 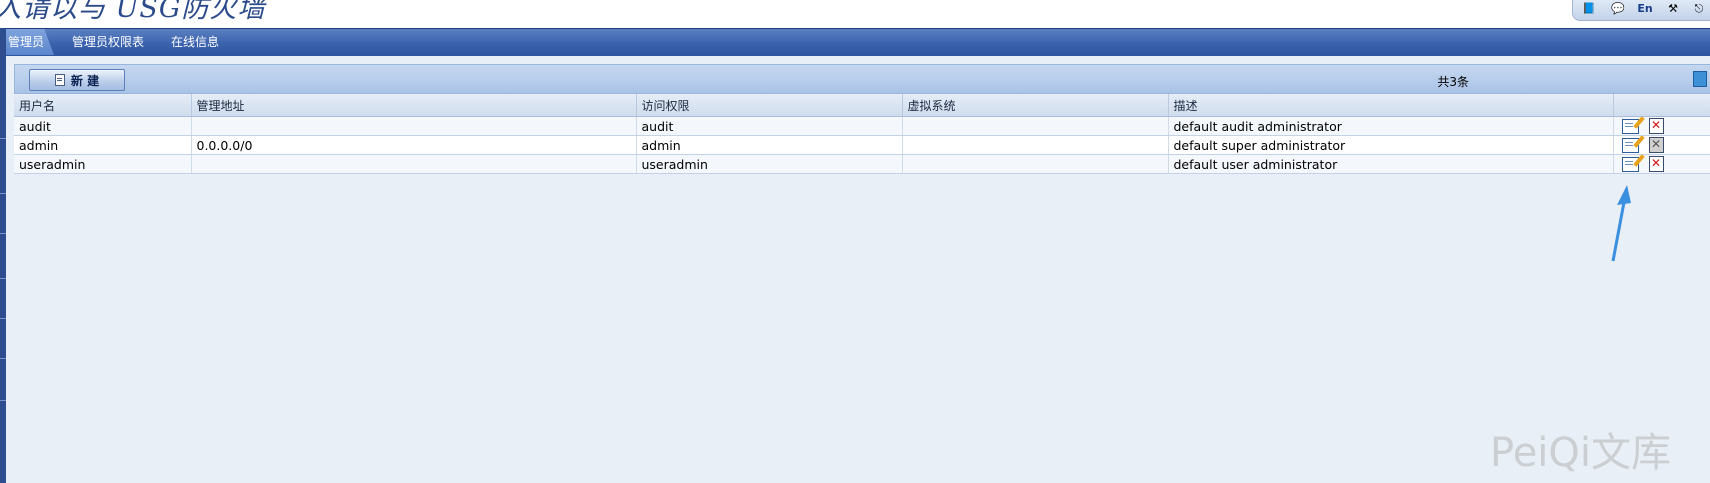 I want to click on tab-online-info: 在线信息, so click(x=195, y=42).